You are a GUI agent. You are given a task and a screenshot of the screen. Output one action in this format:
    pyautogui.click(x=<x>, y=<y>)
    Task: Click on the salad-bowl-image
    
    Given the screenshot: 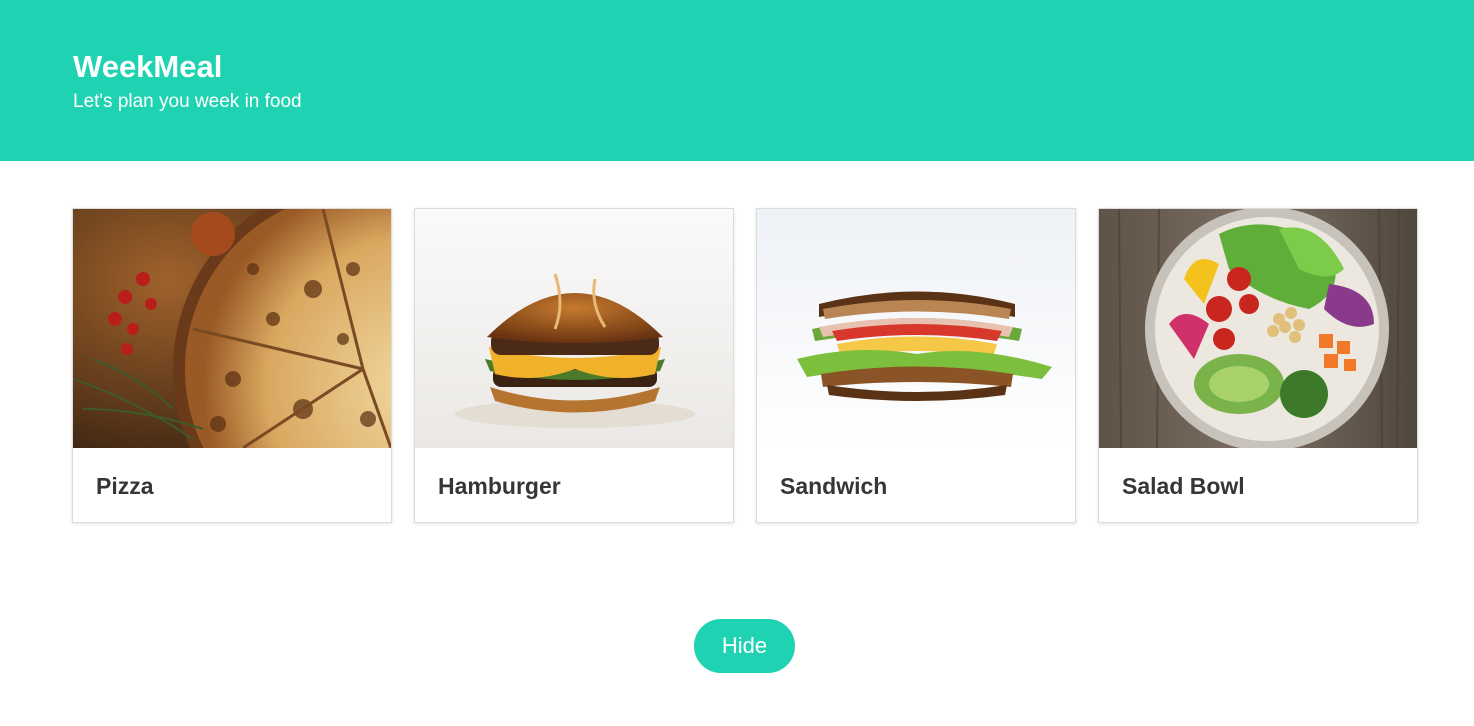 What is the action you would take?
    pyautogui.click(x=1258, y=328)
    